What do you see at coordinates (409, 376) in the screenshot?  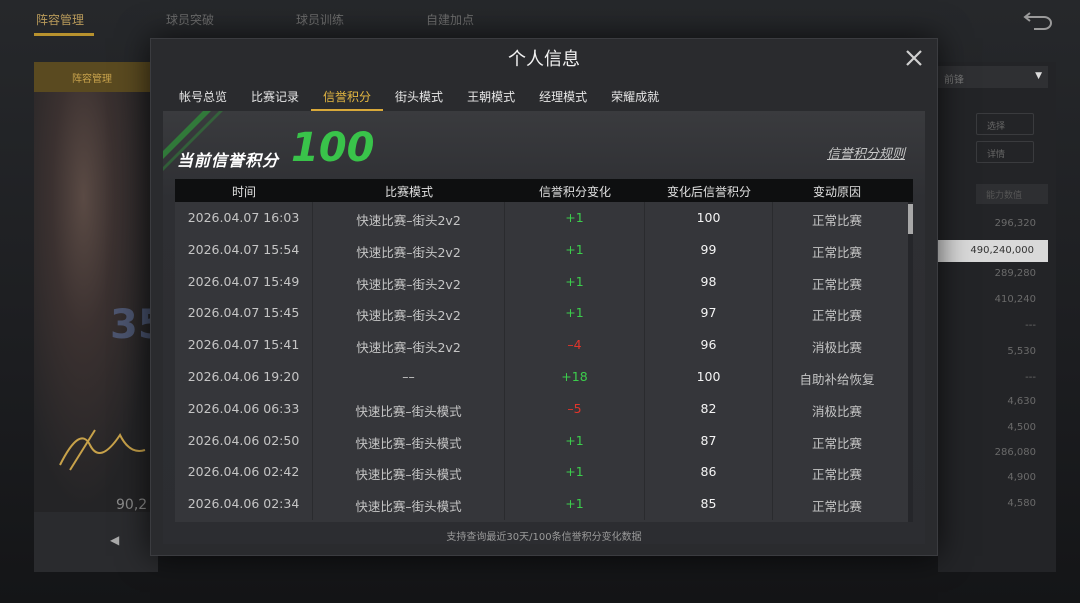 I see `cell-mode: ––` at bounding box center [409, 376].